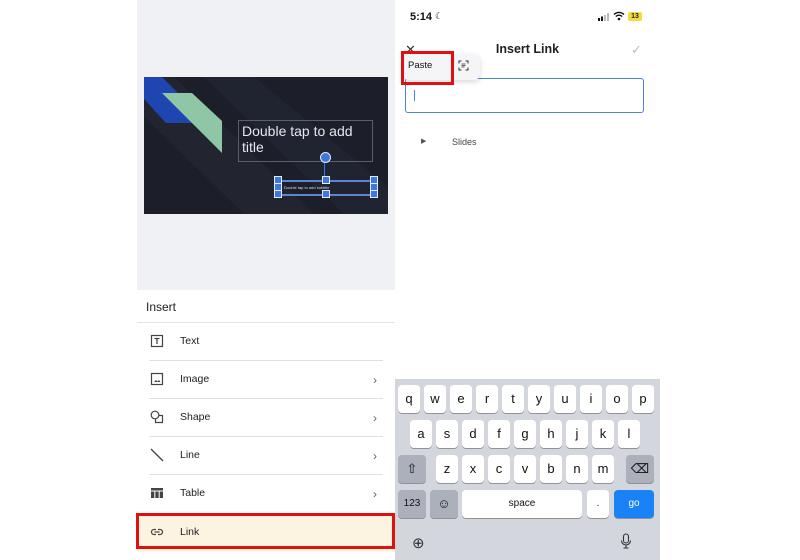 This screenshot has width=800, height=560. I want to click on link-highlight-annotation, so click(265, 531).